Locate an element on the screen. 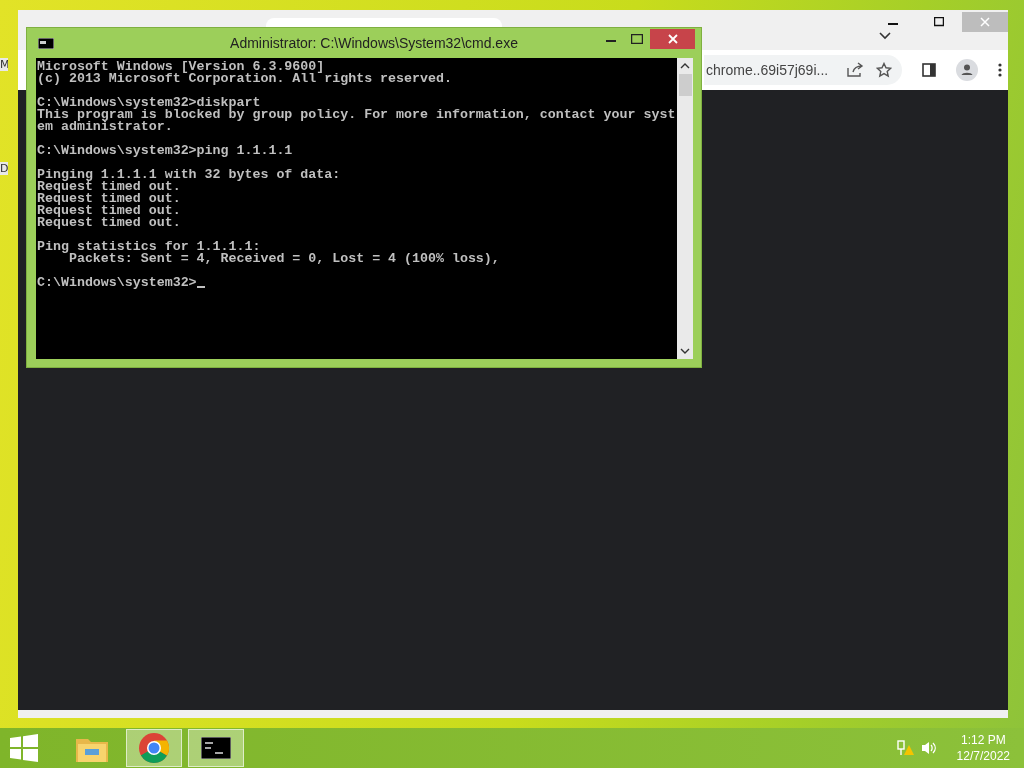 The height and width of the screenshot is (768, 1024). console-line: C:\Windows\system32>ping 1.1.1.1 is located at coordinates (165, 151).